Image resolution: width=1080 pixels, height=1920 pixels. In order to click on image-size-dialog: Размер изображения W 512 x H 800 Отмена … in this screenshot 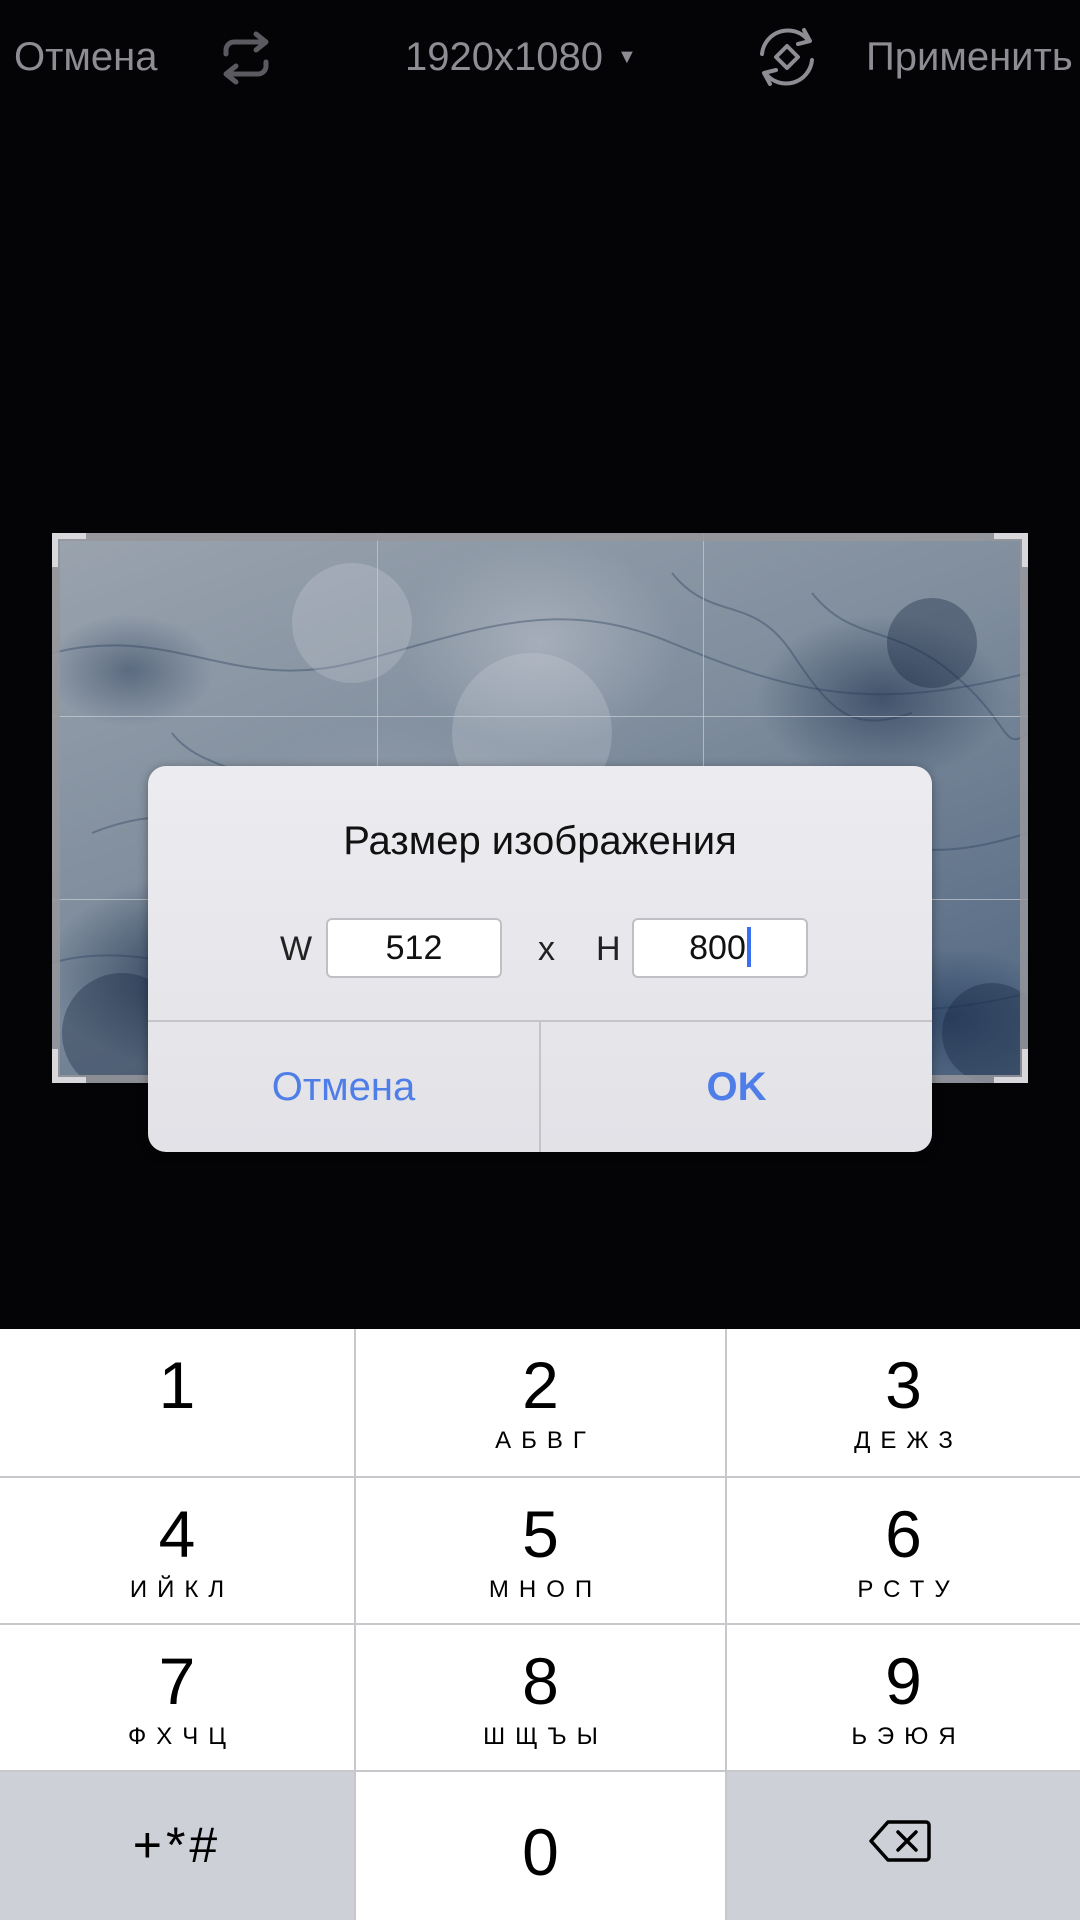, I will do `click(540, 959)`.